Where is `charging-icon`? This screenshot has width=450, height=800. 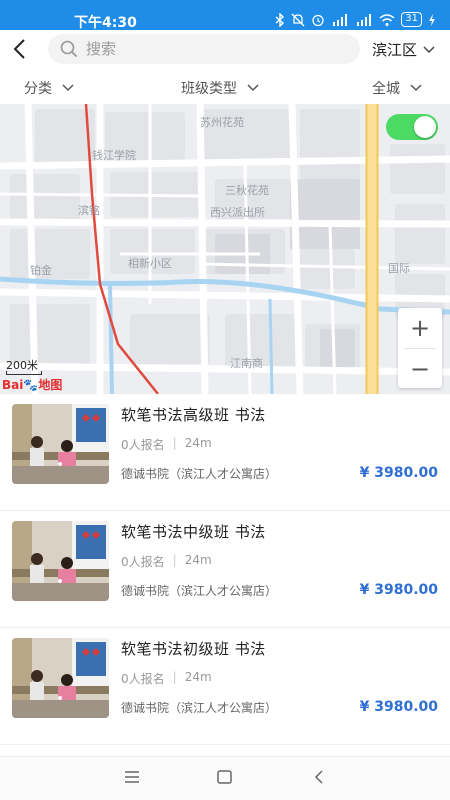 charging-icon is located at coordinates (432, 19).